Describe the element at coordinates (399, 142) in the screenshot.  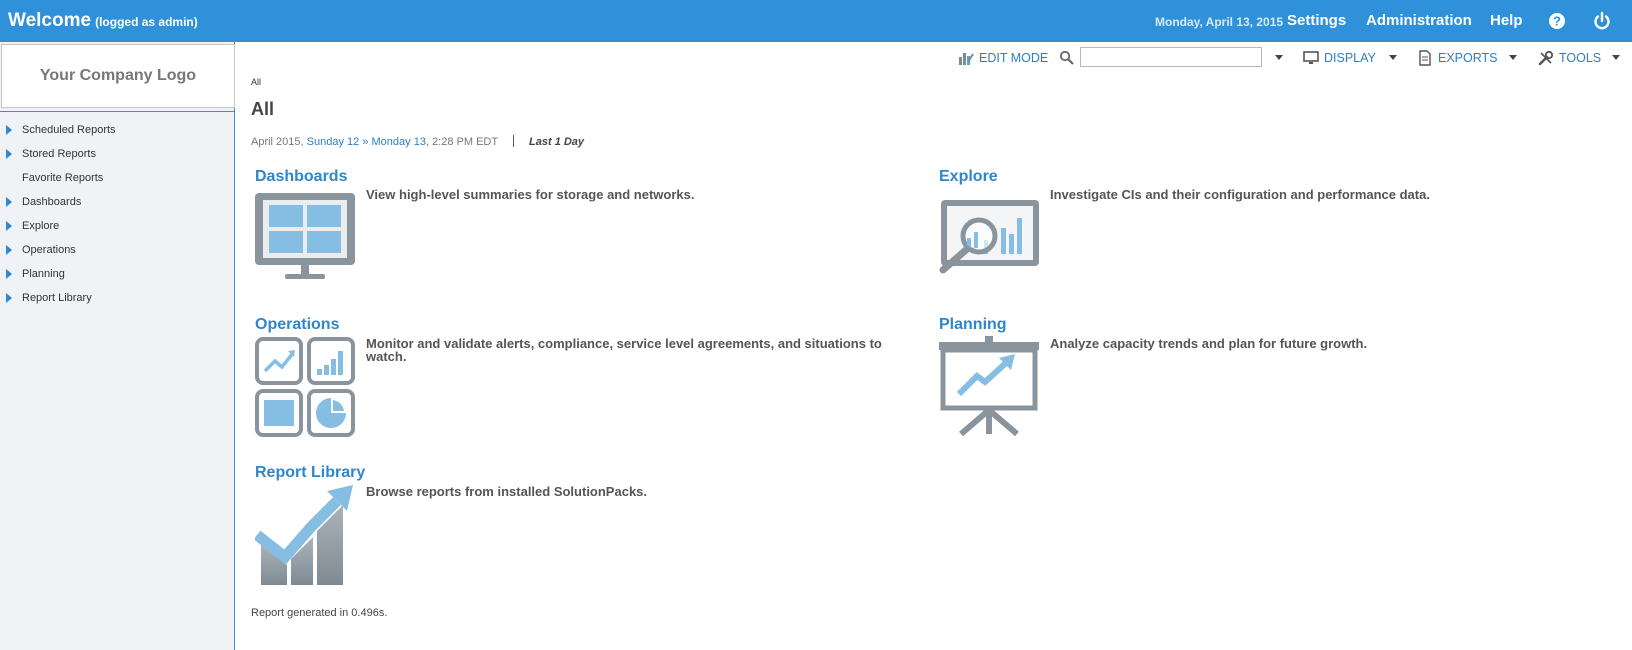
I see `date-to-link: Monday 13` at that location.